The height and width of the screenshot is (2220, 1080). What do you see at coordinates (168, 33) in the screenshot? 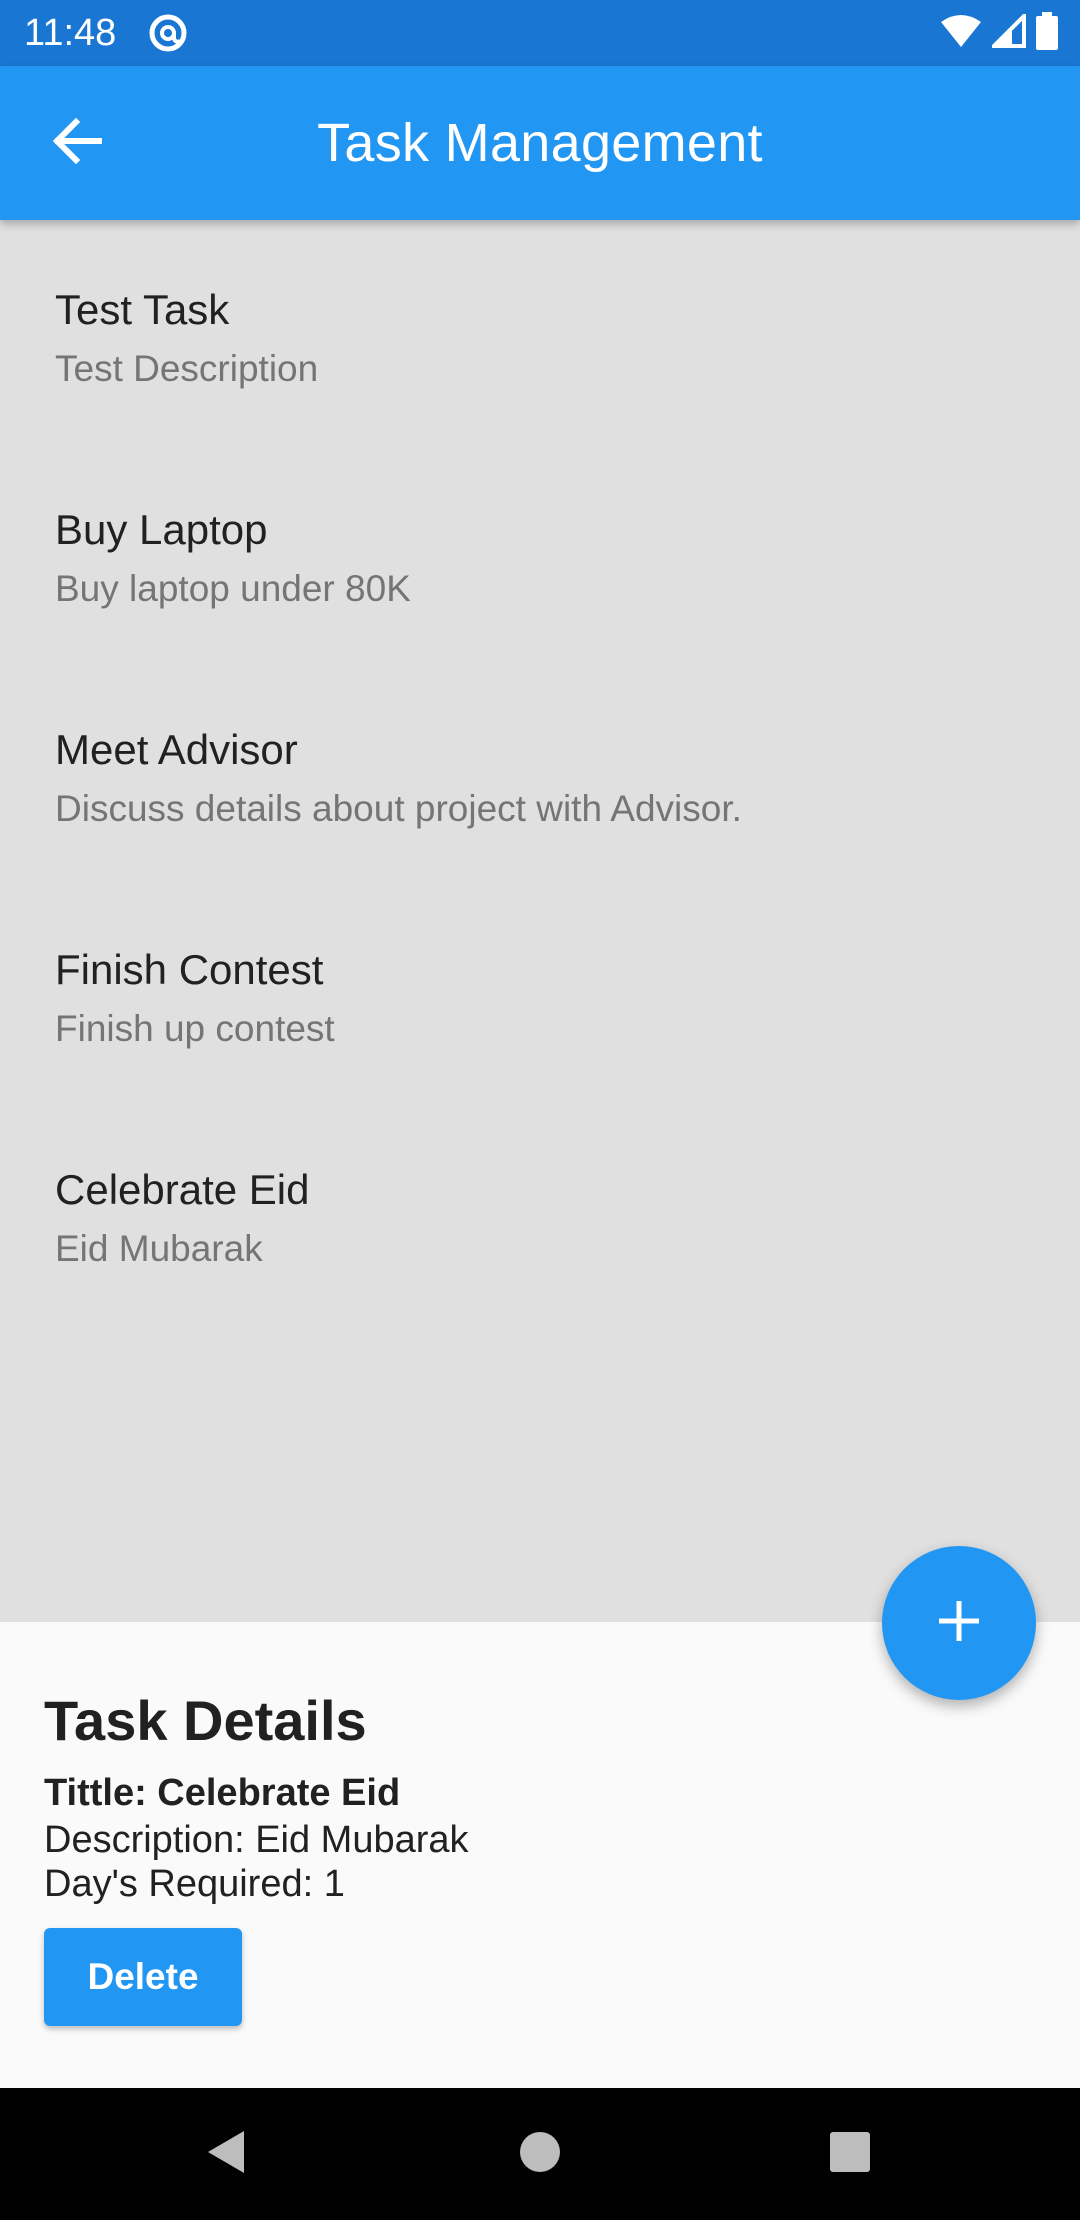
I see `at-sign-icon` at bounding box center [168, 33].